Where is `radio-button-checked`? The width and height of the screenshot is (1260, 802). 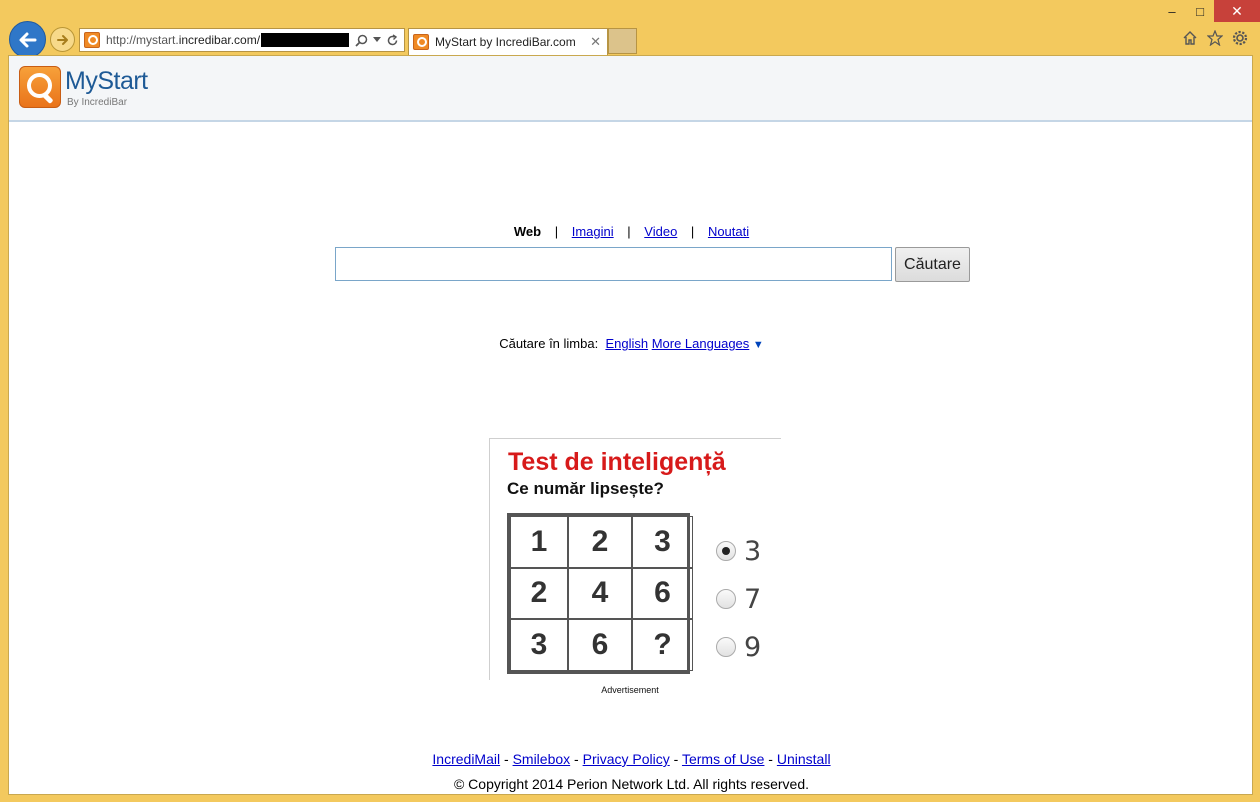 radio-button-checked is located at coordinates (726, 551).